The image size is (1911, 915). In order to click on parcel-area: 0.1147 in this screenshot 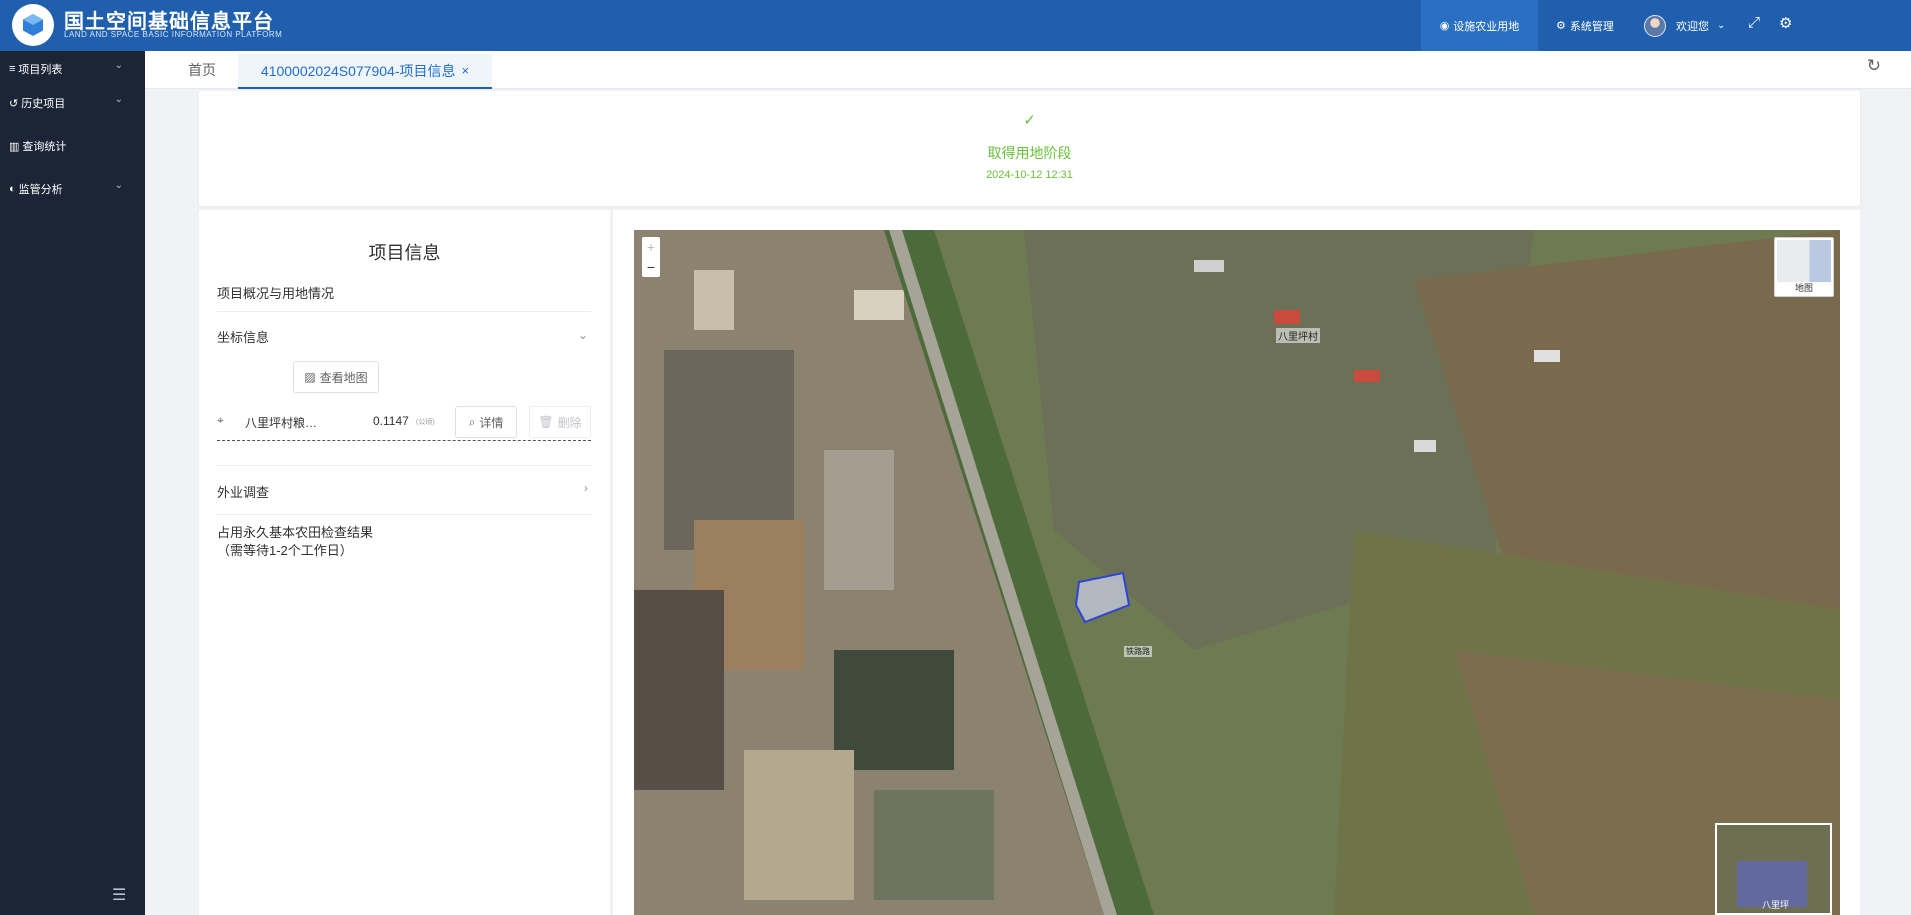, I will do `click(391, 421)`.